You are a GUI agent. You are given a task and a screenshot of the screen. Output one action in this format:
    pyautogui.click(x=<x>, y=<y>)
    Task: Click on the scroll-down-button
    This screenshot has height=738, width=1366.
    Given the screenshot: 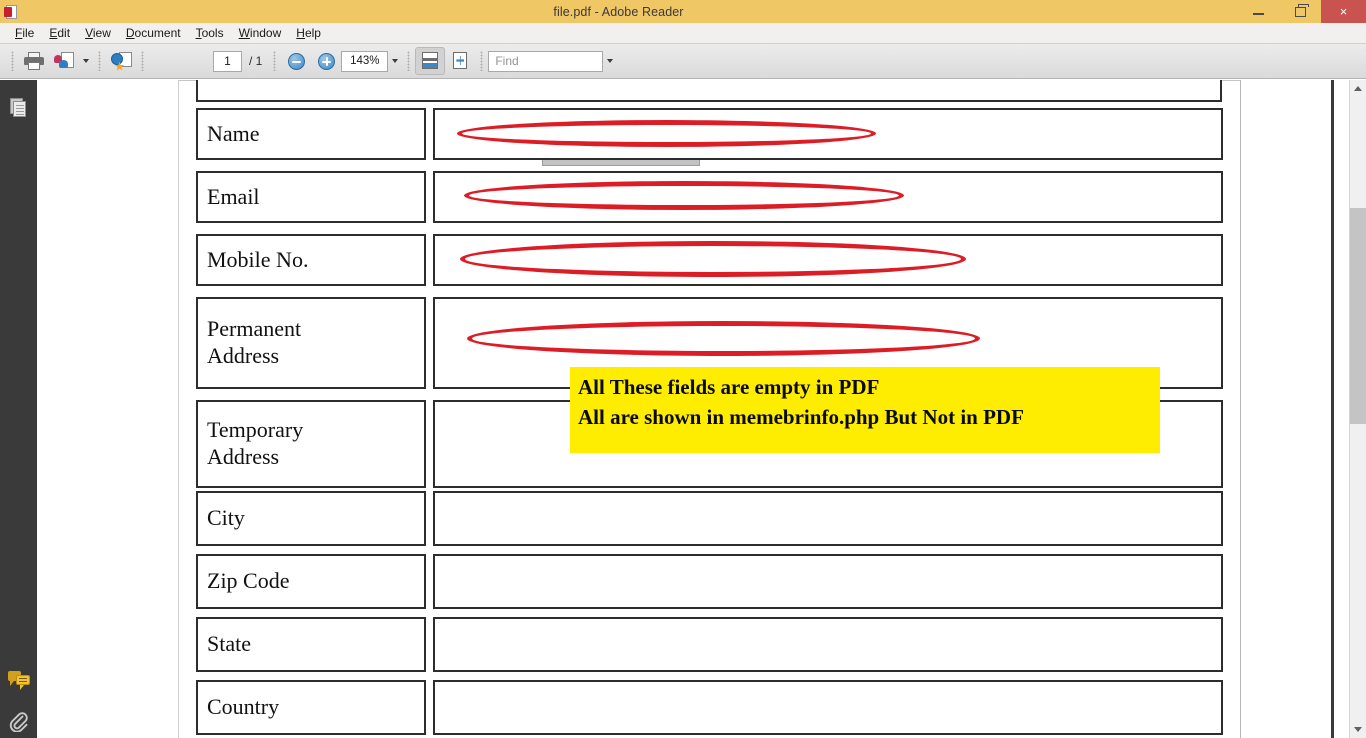 What is the action you would take?
    pyautogui.click(x=1358, y=729)
    